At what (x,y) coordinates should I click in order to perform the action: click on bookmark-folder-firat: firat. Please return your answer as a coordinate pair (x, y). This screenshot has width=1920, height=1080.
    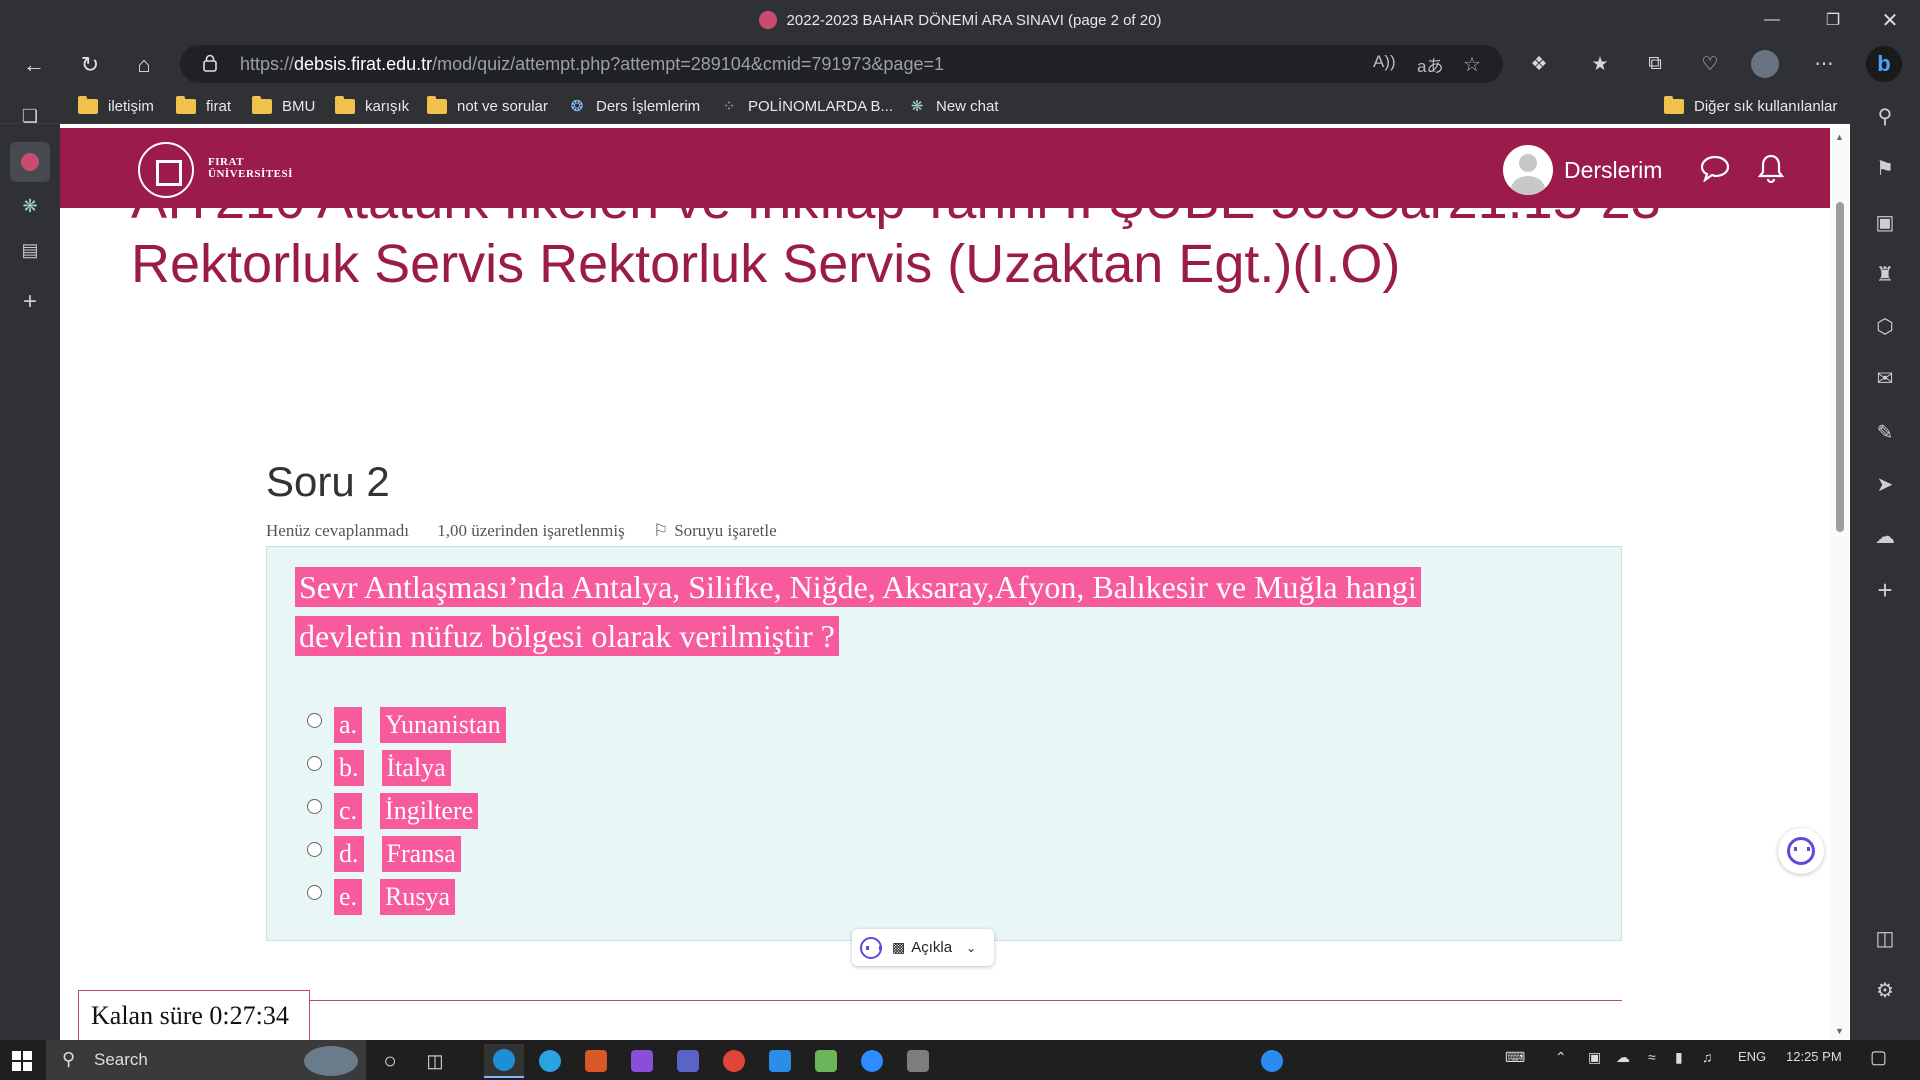
    Looking at the image, I should click on (203, 105).